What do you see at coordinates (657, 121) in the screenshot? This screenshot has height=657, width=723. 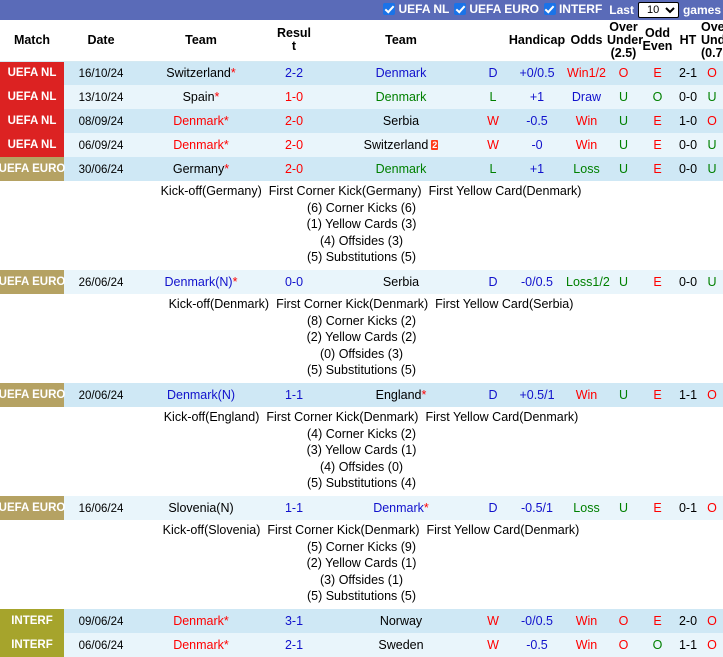 I see `odd-even: E` at bounding box center [657, 121].